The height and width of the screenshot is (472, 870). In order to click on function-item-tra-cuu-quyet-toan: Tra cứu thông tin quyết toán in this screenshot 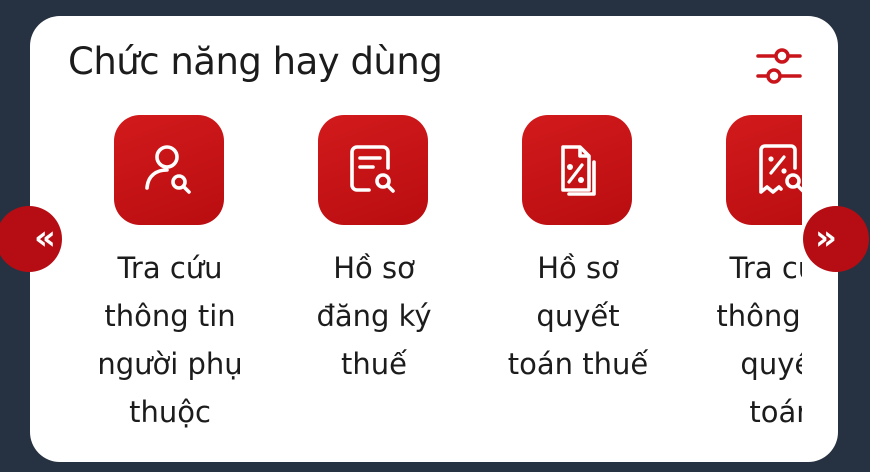, I will do `click(742, 239)`.